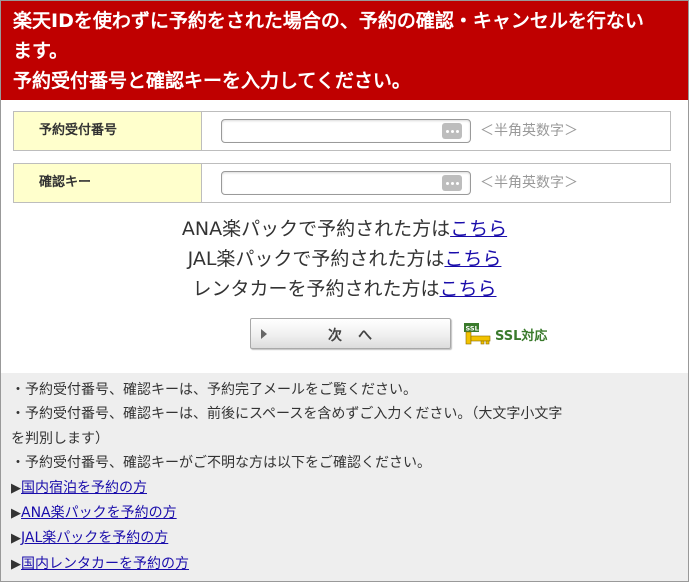 Image resolution: width=689 pixels, height=582 pixels. Describe the element at coordinates (521, 336) in the screenshot. I see `ssl-label: SSL対応` at that location.